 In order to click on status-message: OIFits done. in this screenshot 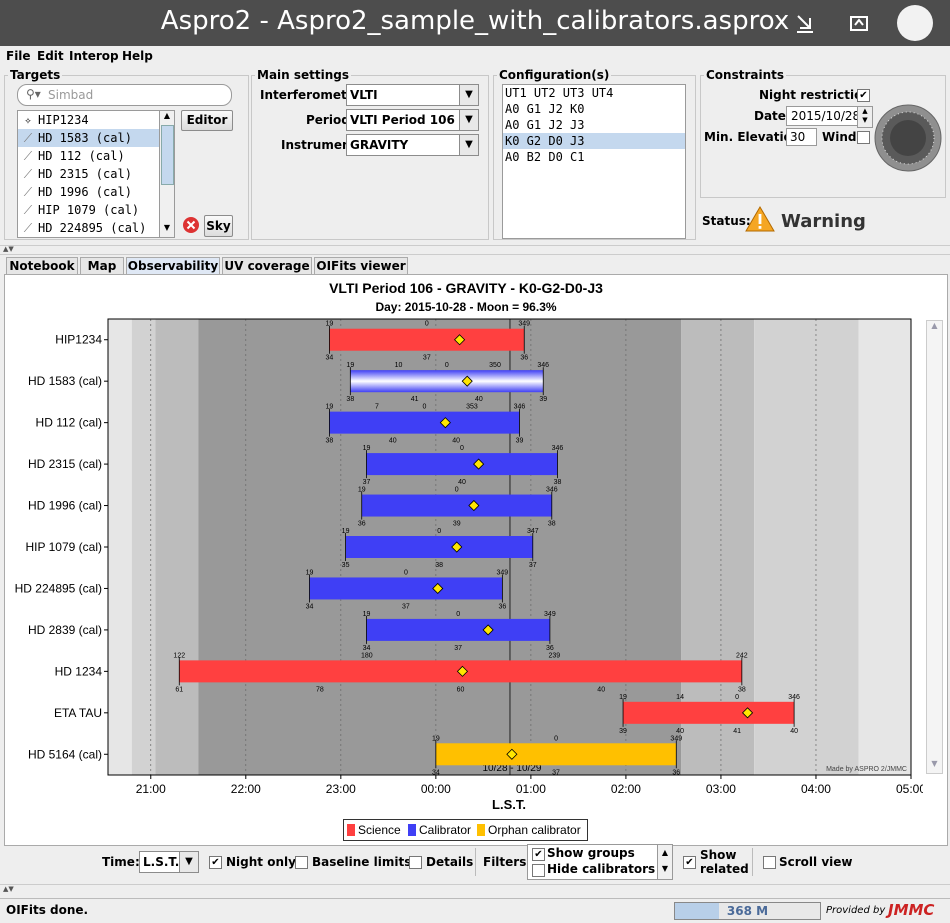, I will do `click(47, 910)`.